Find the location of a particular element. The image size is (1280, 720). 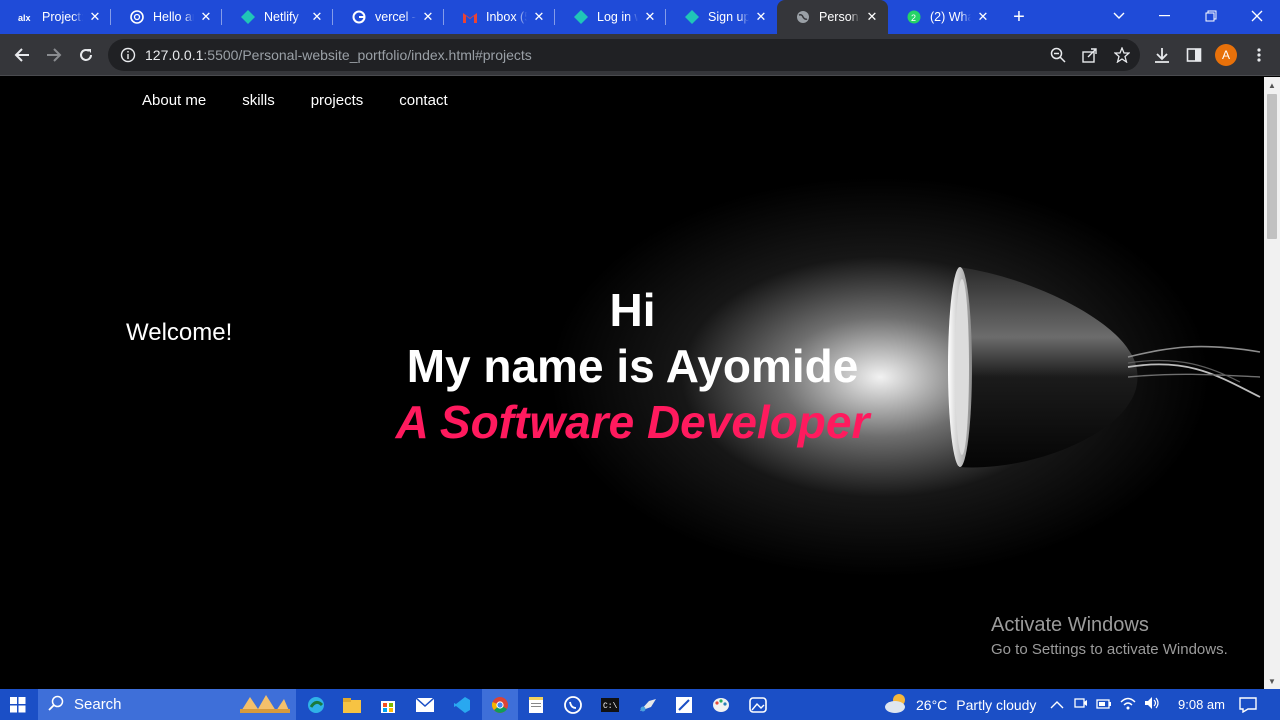

windows-taskbar: Search C:\ 26°C Partly cloudy 9:08 am is located at coordinates (640, 704).